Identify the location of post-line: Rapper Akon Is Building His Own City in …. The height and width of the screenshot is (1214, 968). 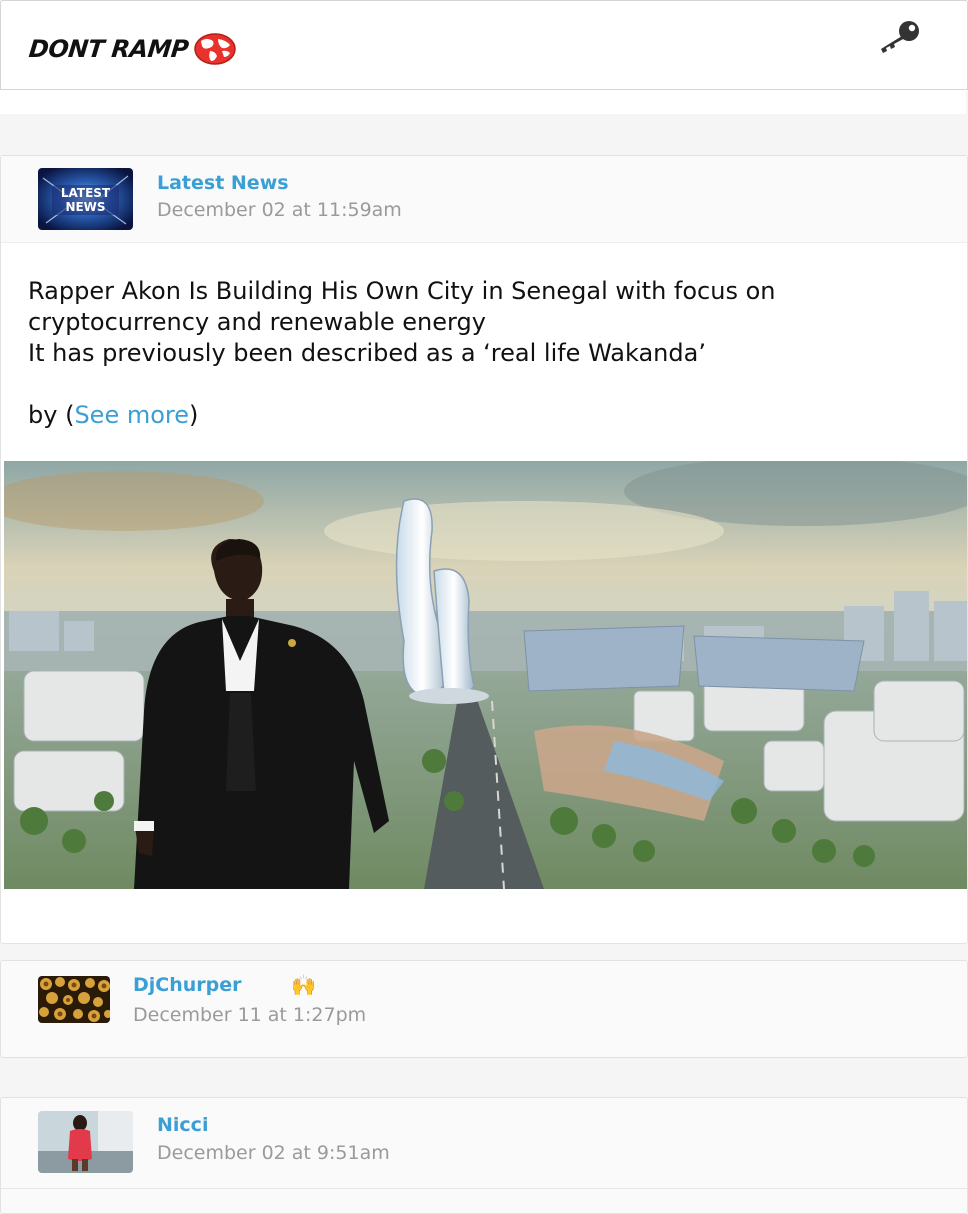
(402, 306).